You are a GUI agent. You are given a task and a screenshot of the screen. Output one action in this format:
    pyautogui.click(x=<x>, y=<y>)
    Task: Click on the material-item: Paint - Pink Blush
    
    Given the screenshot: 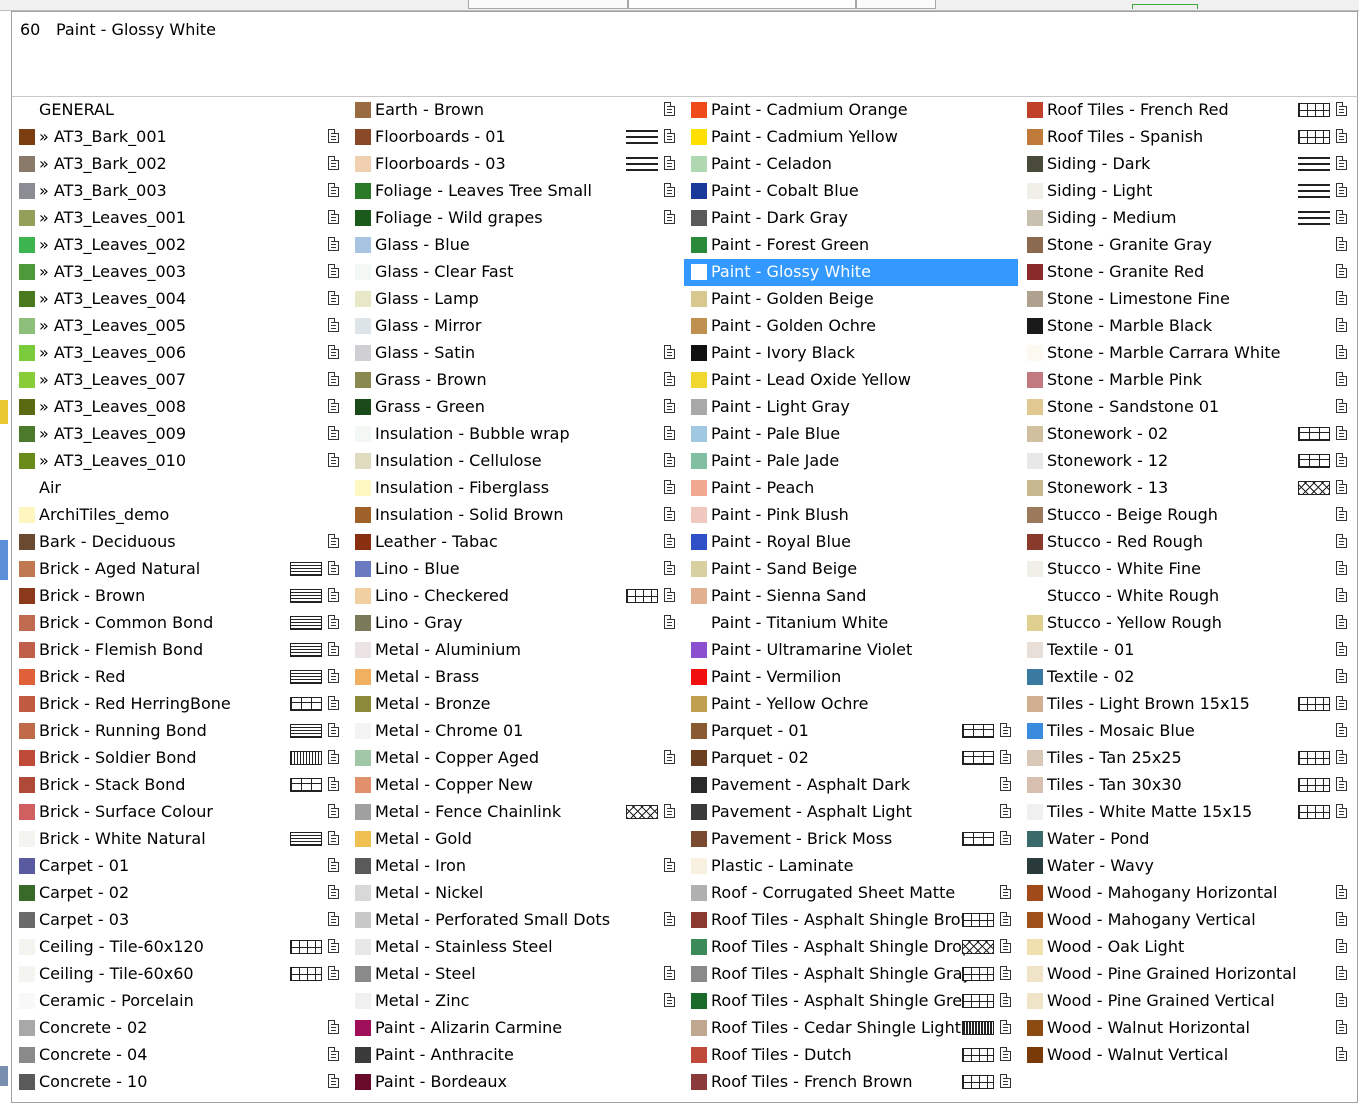 What is the action you would take?
    pyautogui.click(x=851, y=515)
    